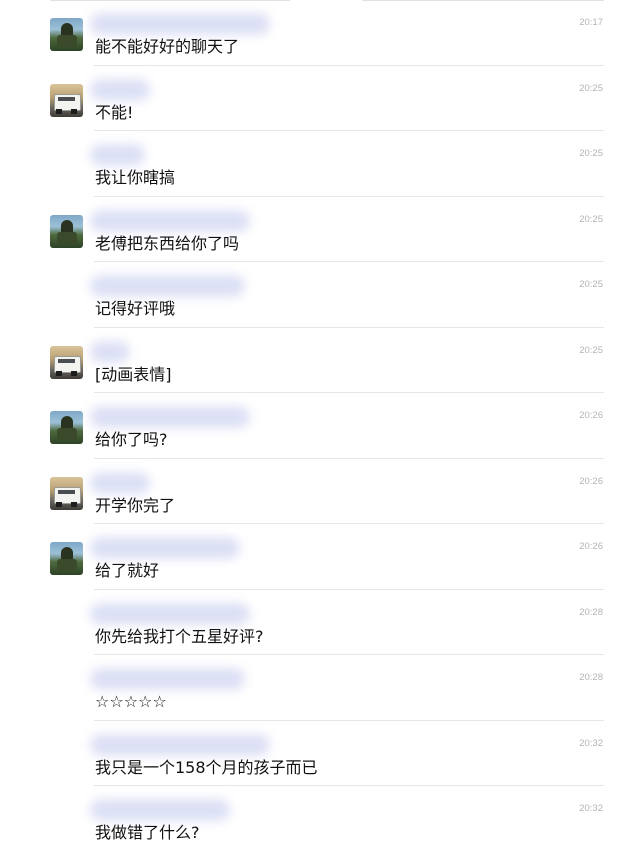 Image resolution: width=640 pixels, height=861 pixels. What do you see at coordinates (320, 33) in the screenshot?
I see `message-row: 20:17 能不能好好的聊天了` at bounding box center [320, 33].